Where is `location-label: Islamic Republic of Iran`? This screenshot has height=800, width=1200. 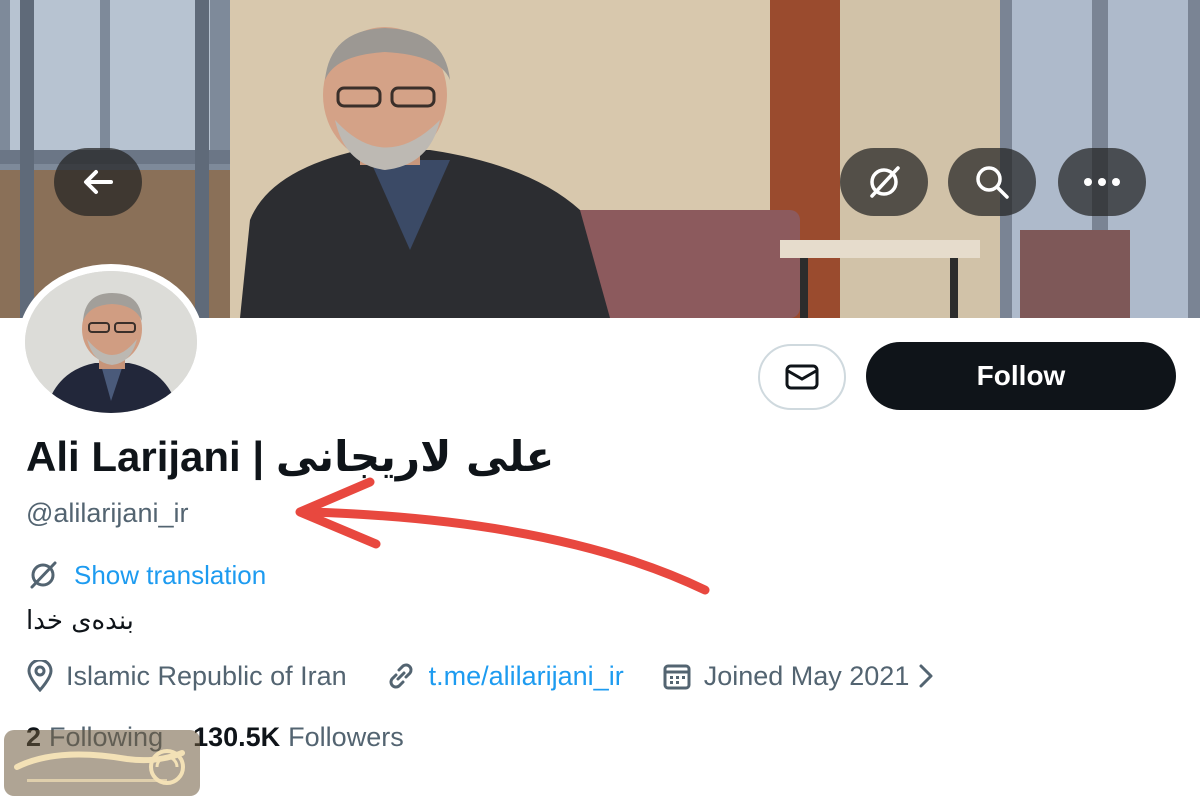
location-label: Islamic Republic of Iran is located at coordinates (206, 675).